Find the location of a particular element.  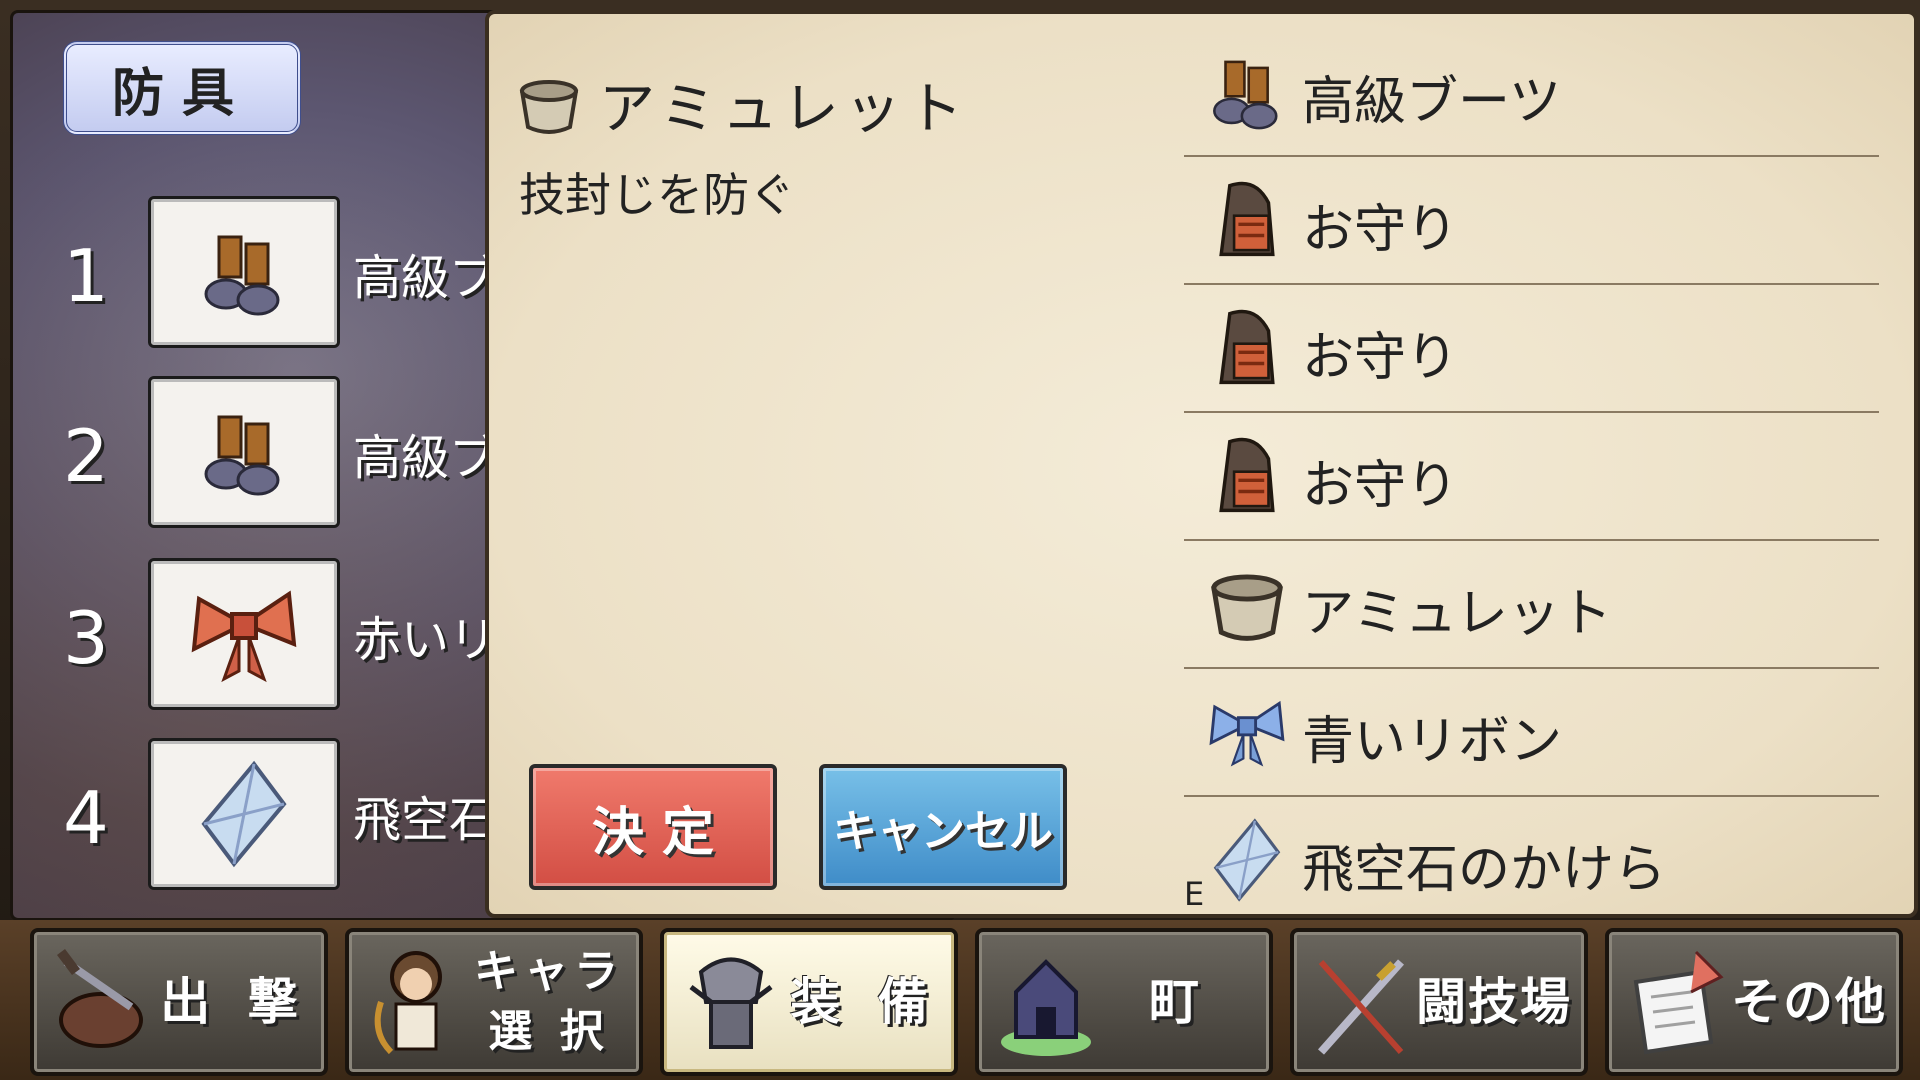

red-ribbon-icon is located at coordinates (244, 636).